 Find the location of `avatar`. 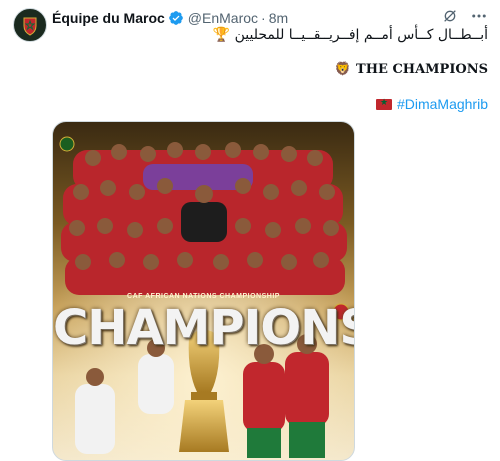

avatar is located at coordinates (30, 25).